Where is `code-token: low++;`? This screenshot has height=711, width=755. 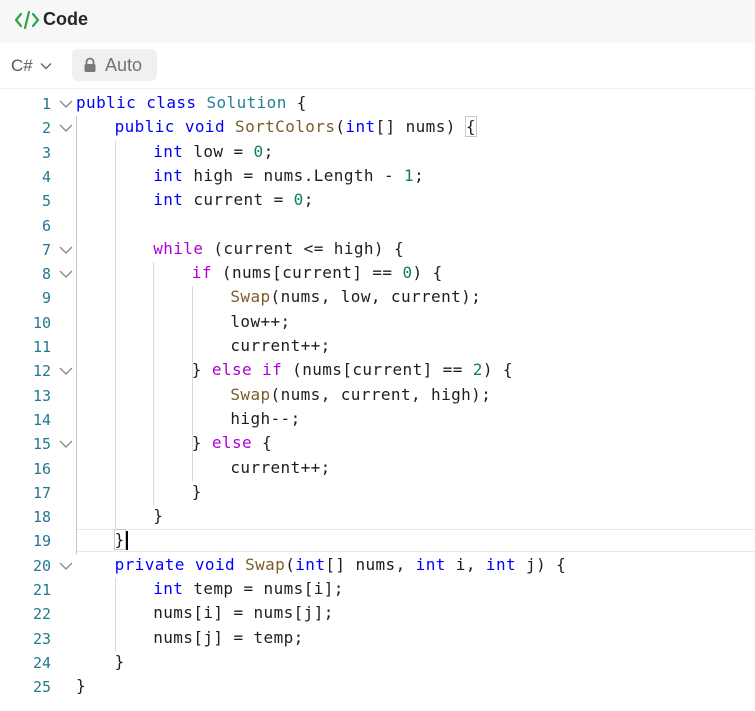
code-token: low++; is located at coordinates (260, 321).